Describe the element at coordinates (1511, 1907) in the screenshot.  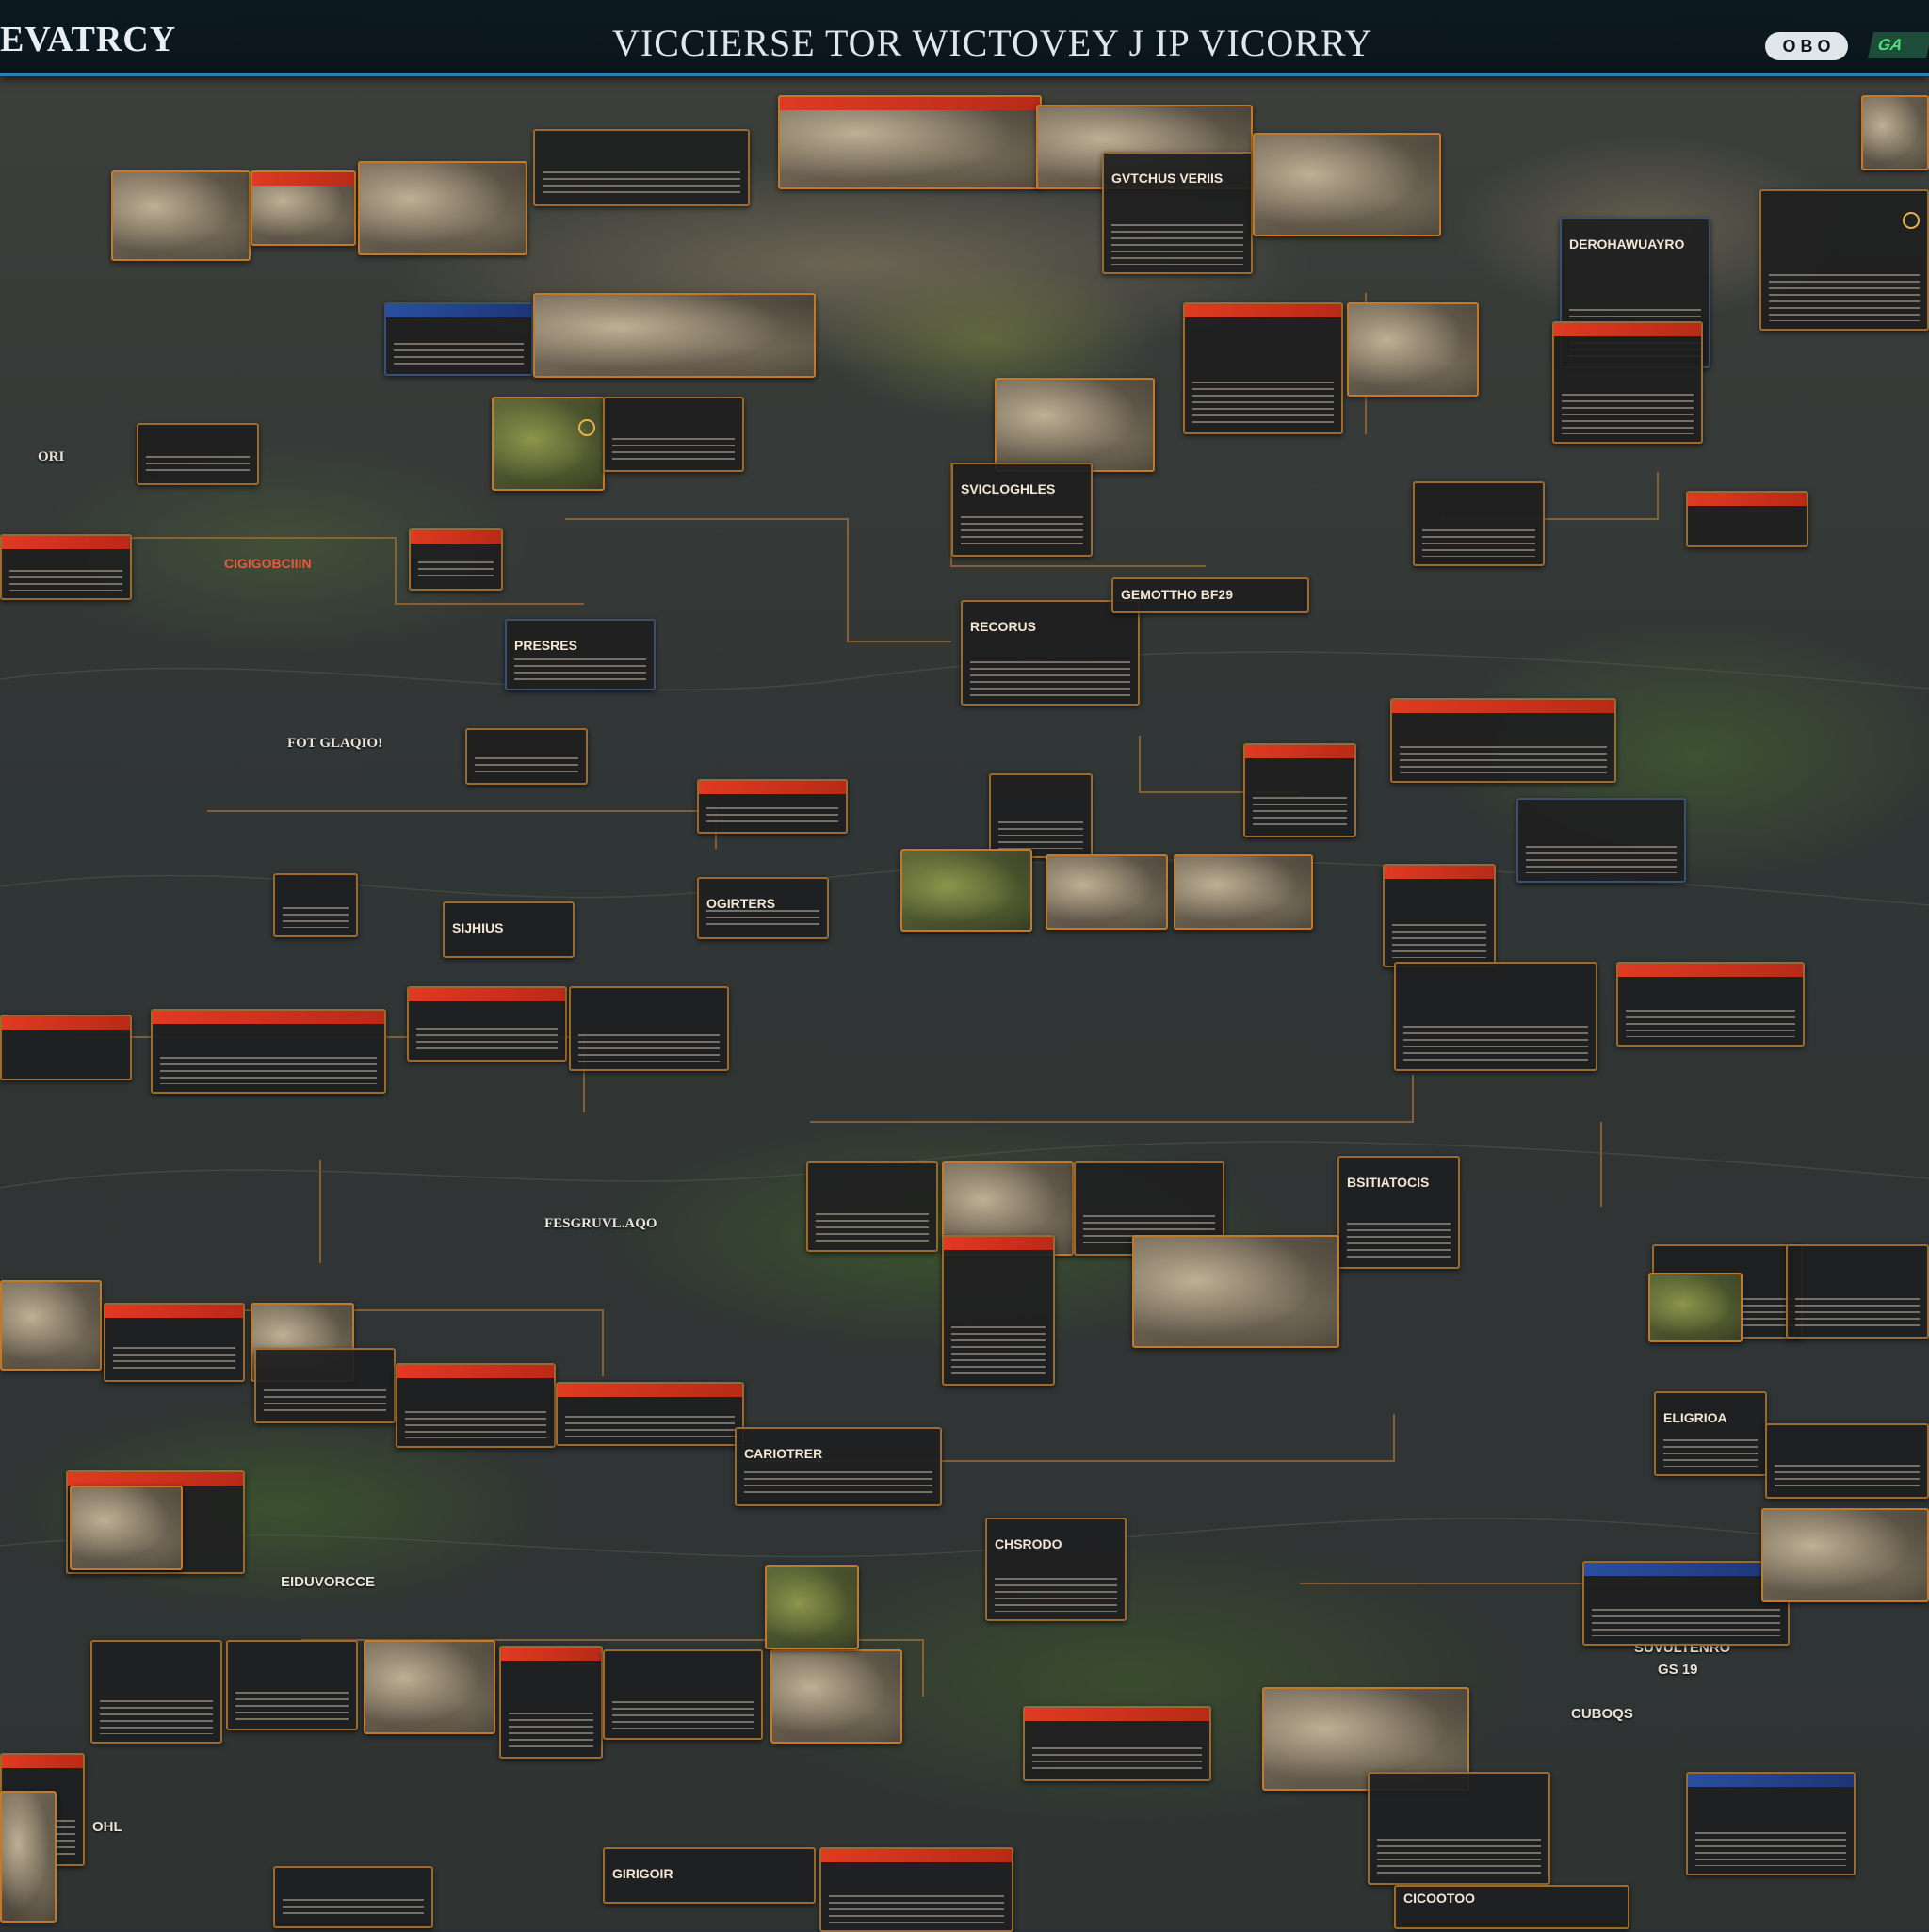
I see `region-card: CICOOTOO` at that location.